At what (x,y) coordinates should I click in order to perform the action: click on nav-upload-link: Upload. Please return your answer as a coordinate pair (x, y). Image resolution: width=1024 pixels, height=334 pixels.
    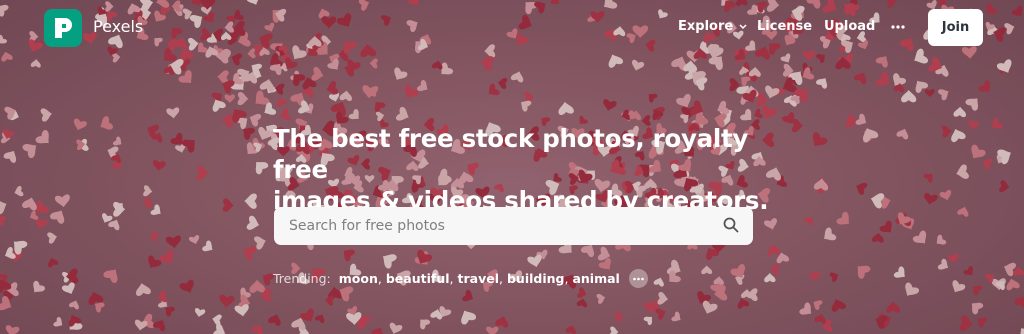
    Looking at the image, I should click on (849, 26).